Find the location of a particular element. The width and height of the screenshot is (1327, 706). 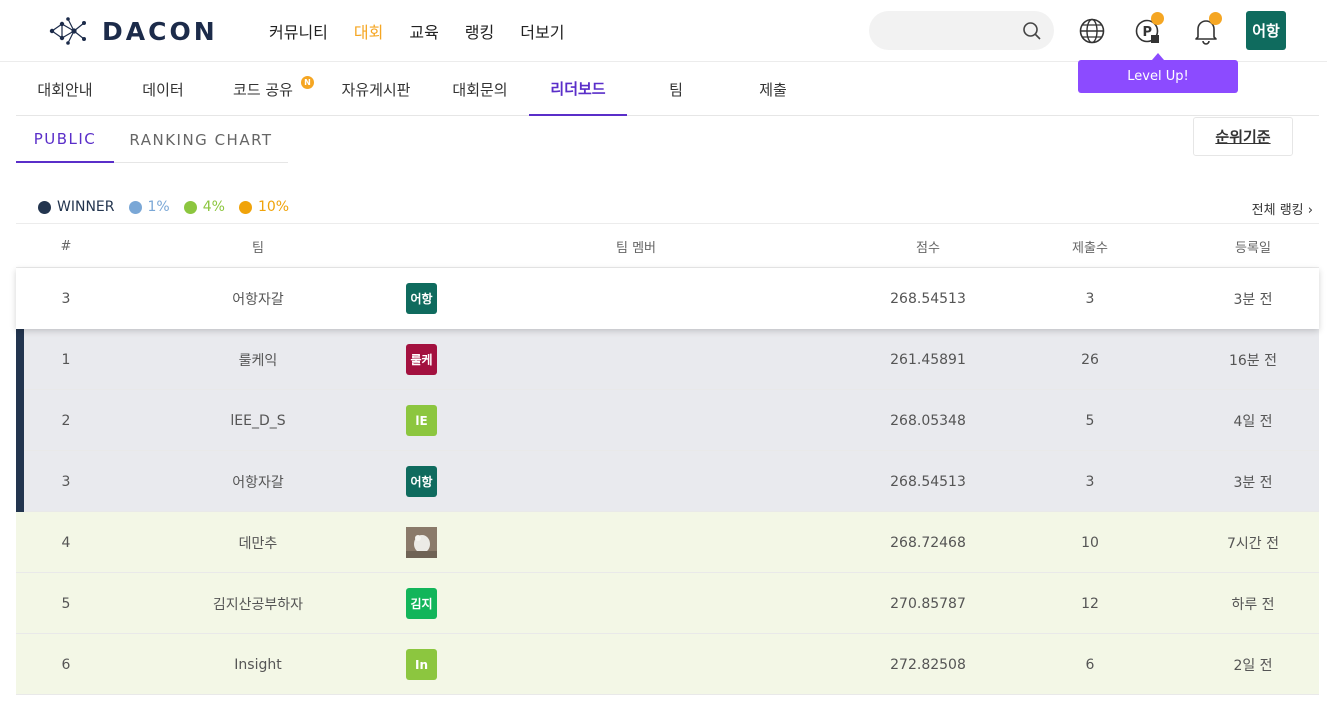

network-logo-icon is located at coordinates (67, 31).